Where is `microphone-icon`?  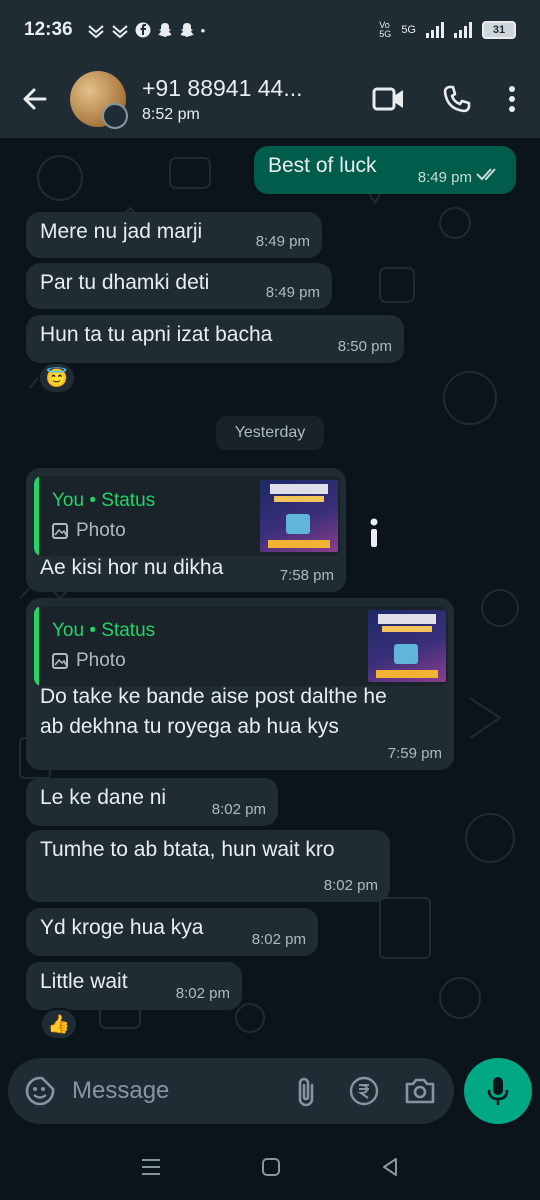 microphone-icon is located at coordinates (498, 1091).